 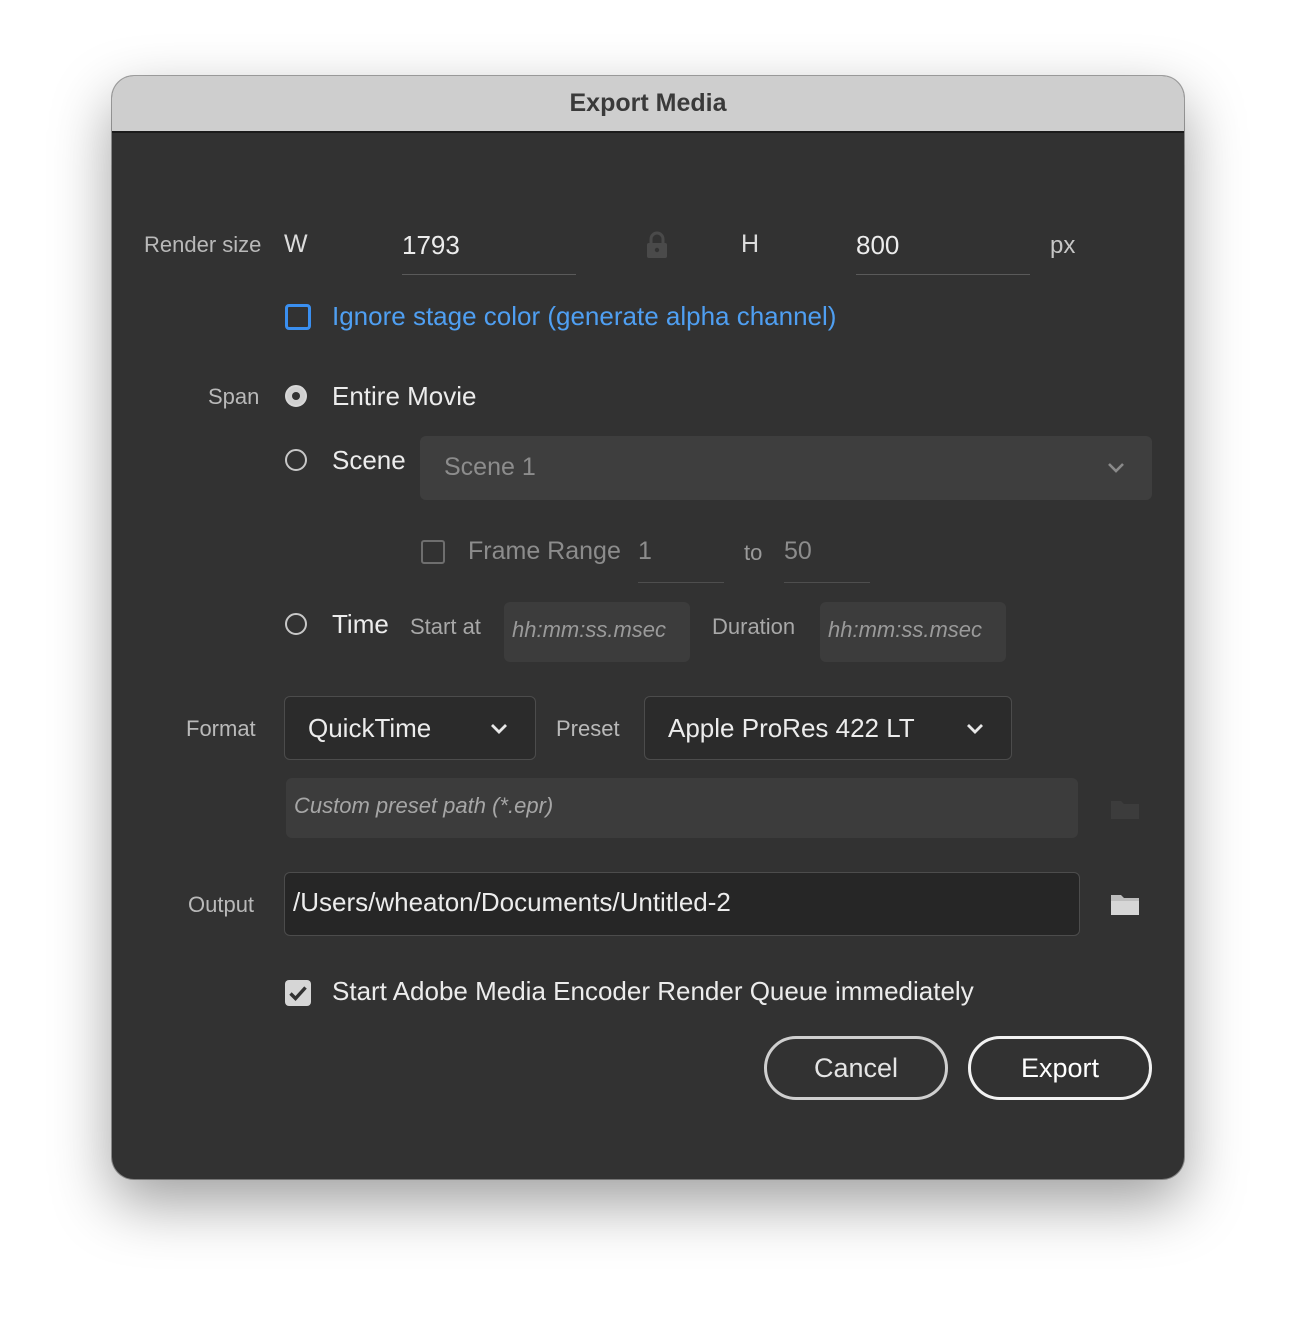 What do you see at coordinates (445, 626) in the screenshot?
I see `start-at-label: Start at` at bounding box center [445, 626].